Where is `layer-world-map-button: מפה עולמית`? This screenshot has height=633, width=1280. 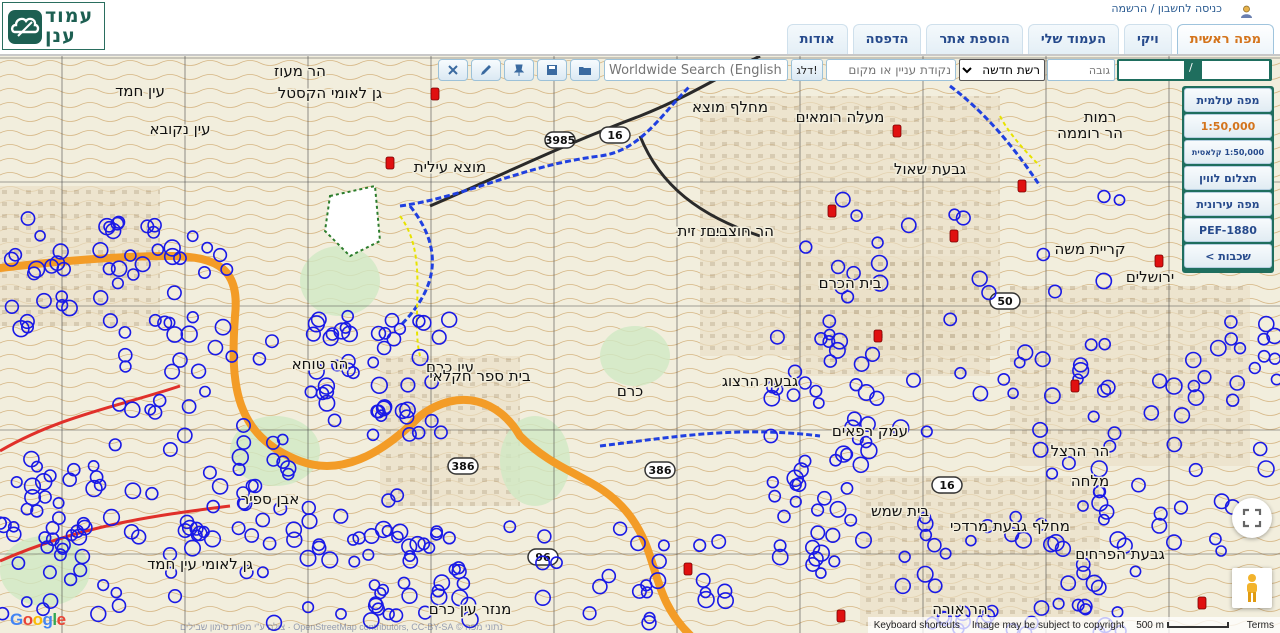
layer-world-map-button: מפה עולמית is located at coordinates (1228, 100).